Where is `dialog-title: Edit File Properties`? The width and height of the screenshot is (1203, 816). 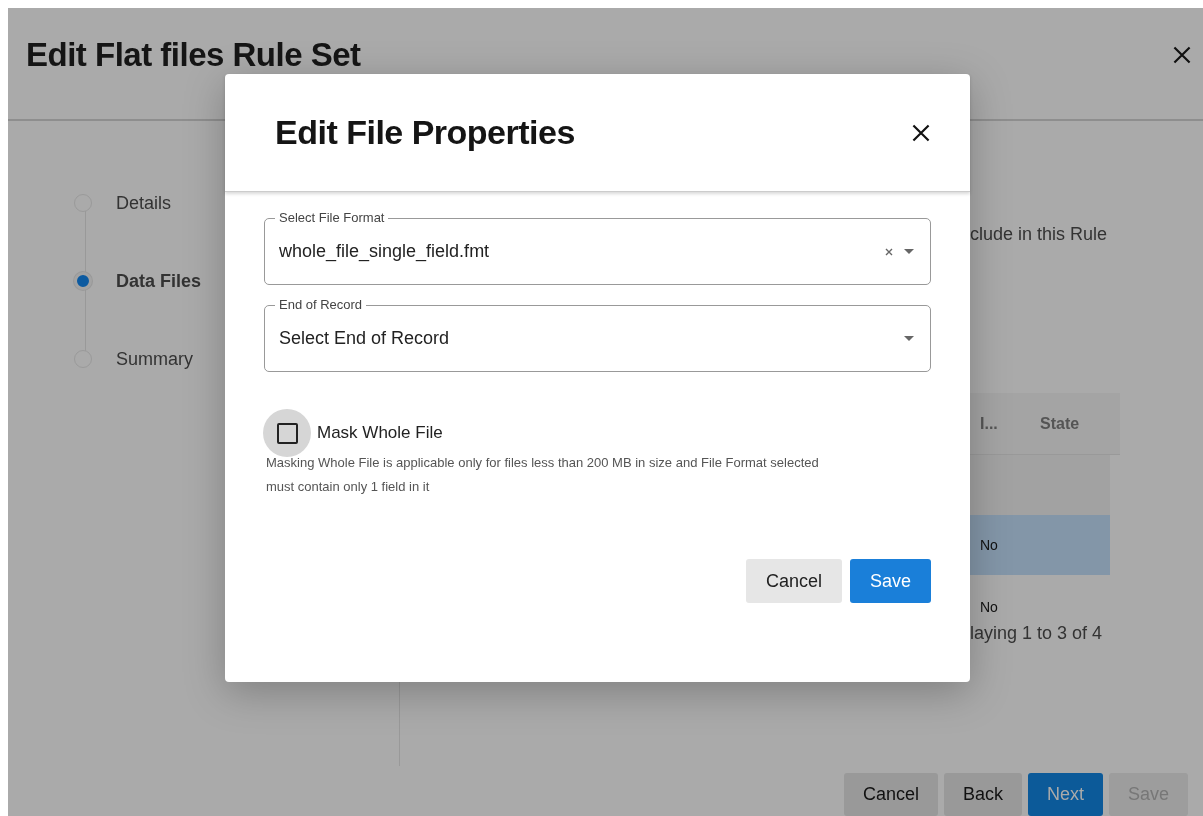
dialog-title: Edit File Properties is located at coordinates (425, 132).